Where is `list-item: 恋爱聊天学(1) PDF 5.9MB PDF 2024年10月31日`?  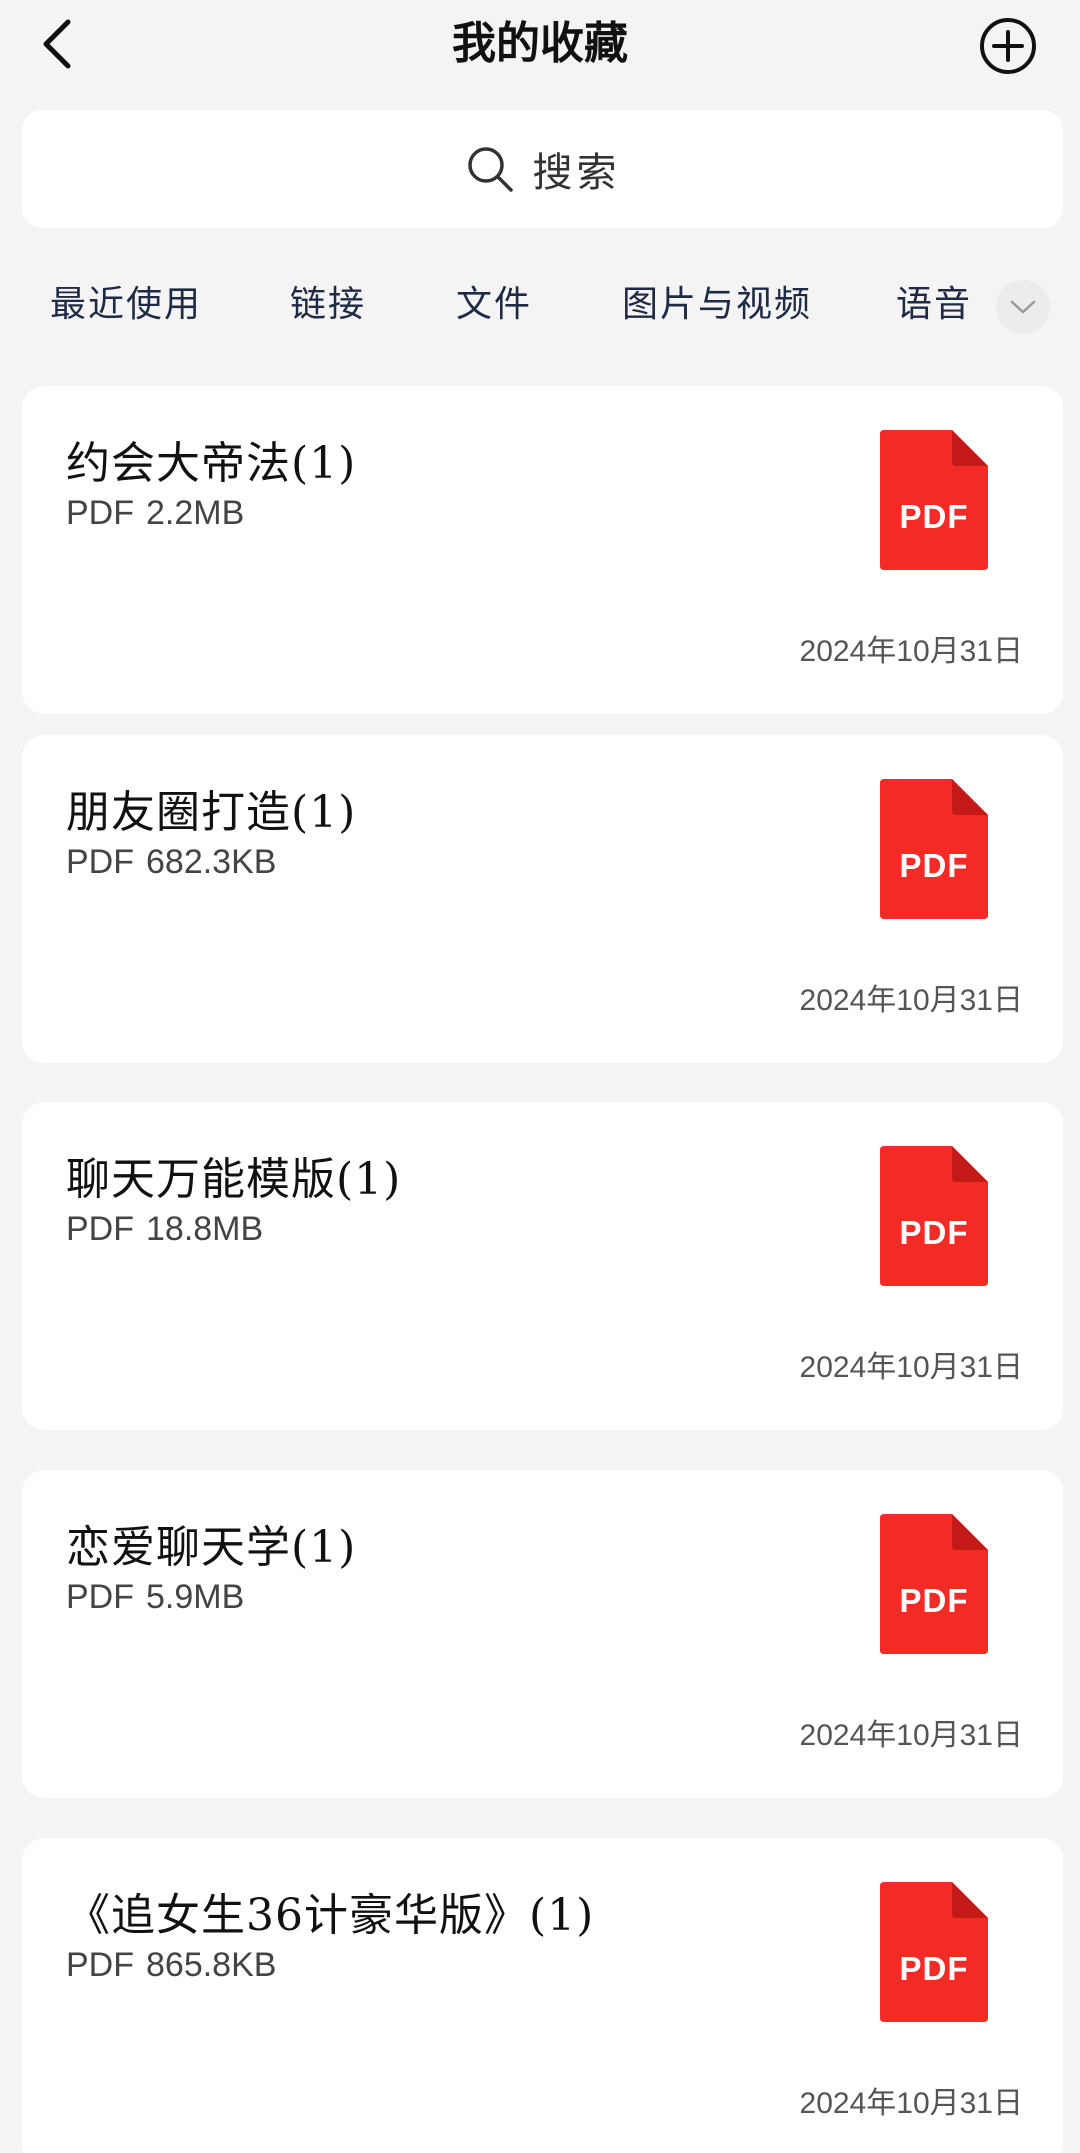 list-item: 恋爱聊天学(1) PDF 5.9MB PDF 2024年10月31日 is located at coordinates (542, 1634).